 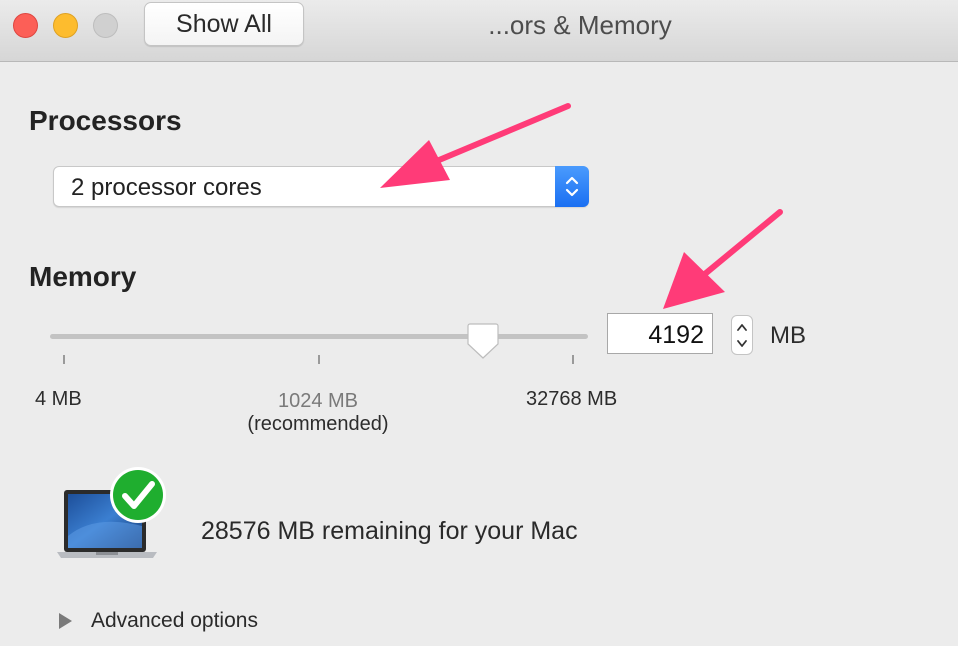 What do you see at coordinates (318, 424) in the screenshot?
I see `slider-recommended-note: (recommended)` at bounding box center [318, 424].